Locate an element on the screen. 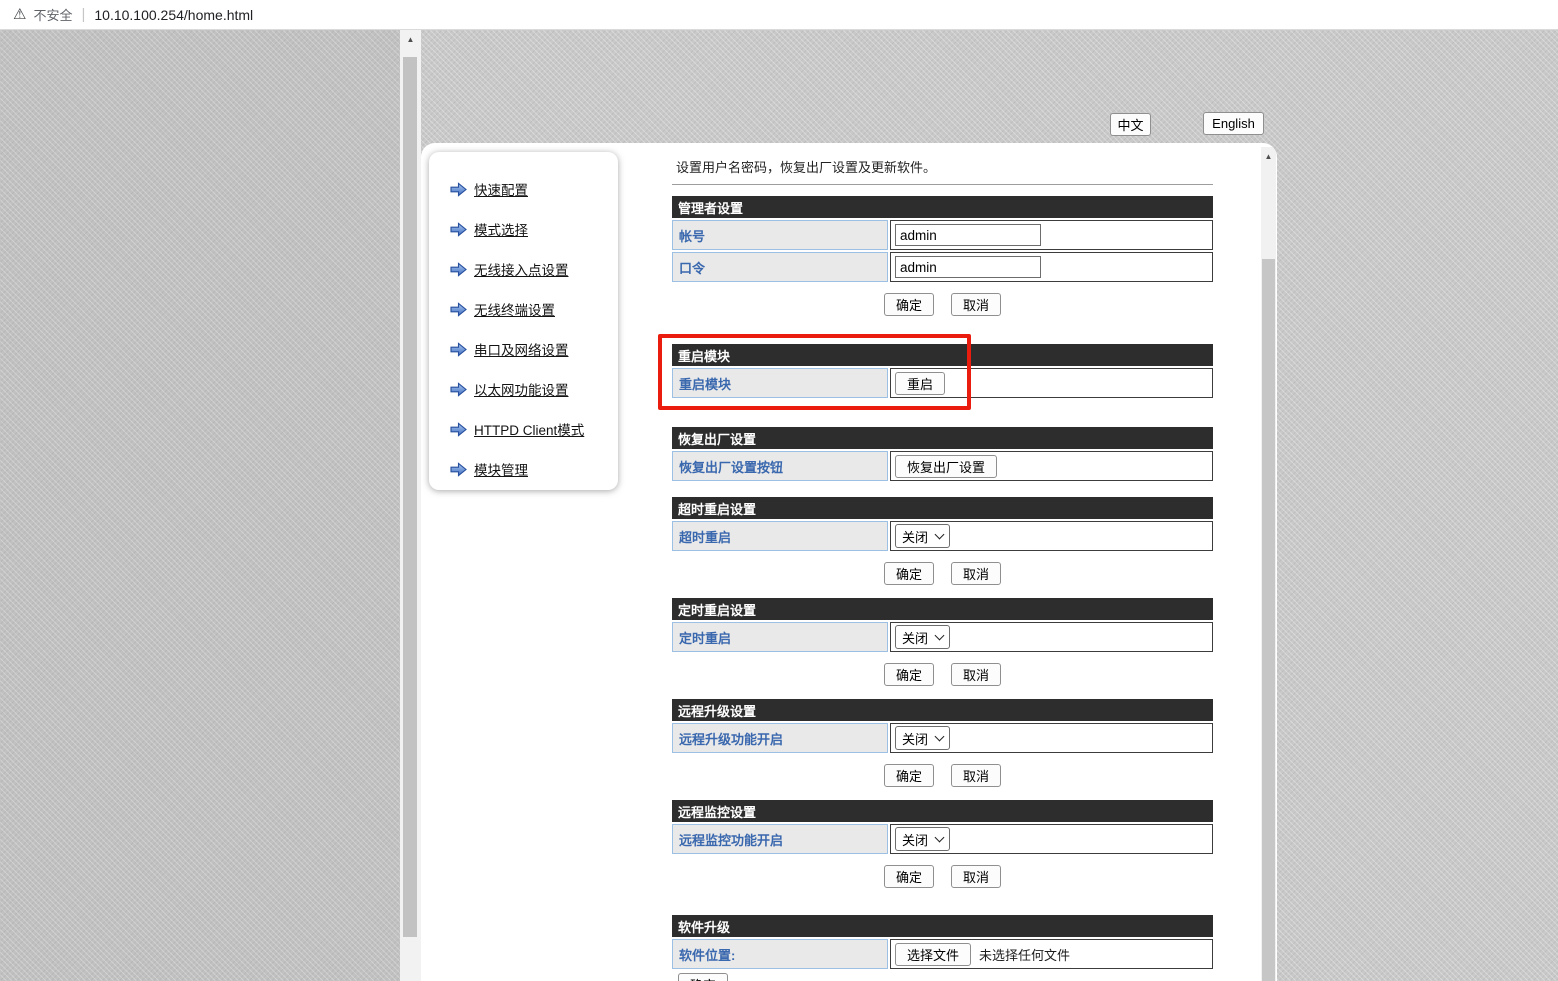  sidebar-item-serial-network: 串口及网络设置 is located at coordinates (523, 349).